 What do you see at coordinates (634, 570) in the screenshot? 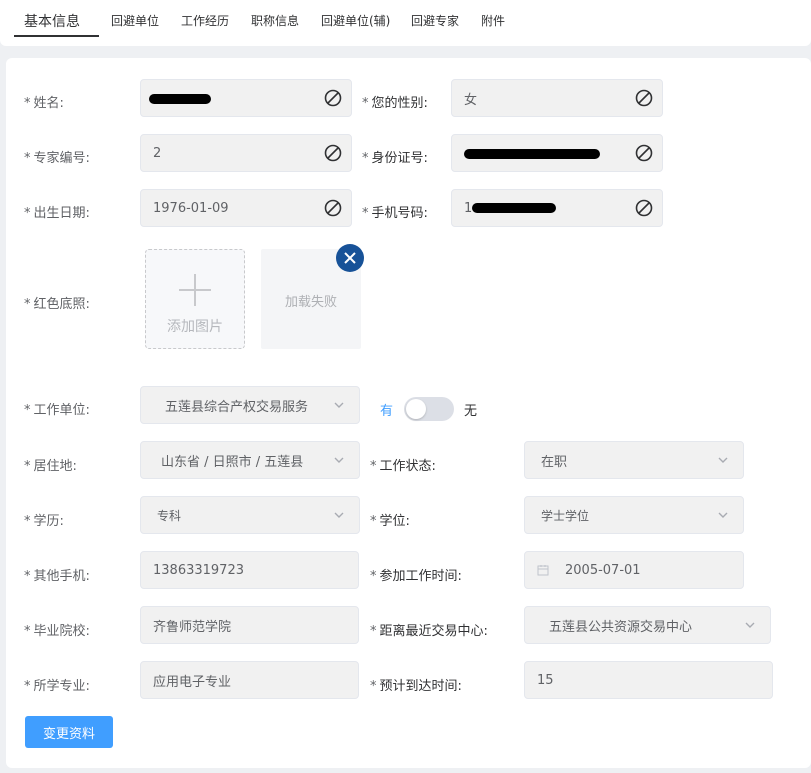
I see `work-start-date-picker: 2005-07-01` at bounding box center [634, 570].